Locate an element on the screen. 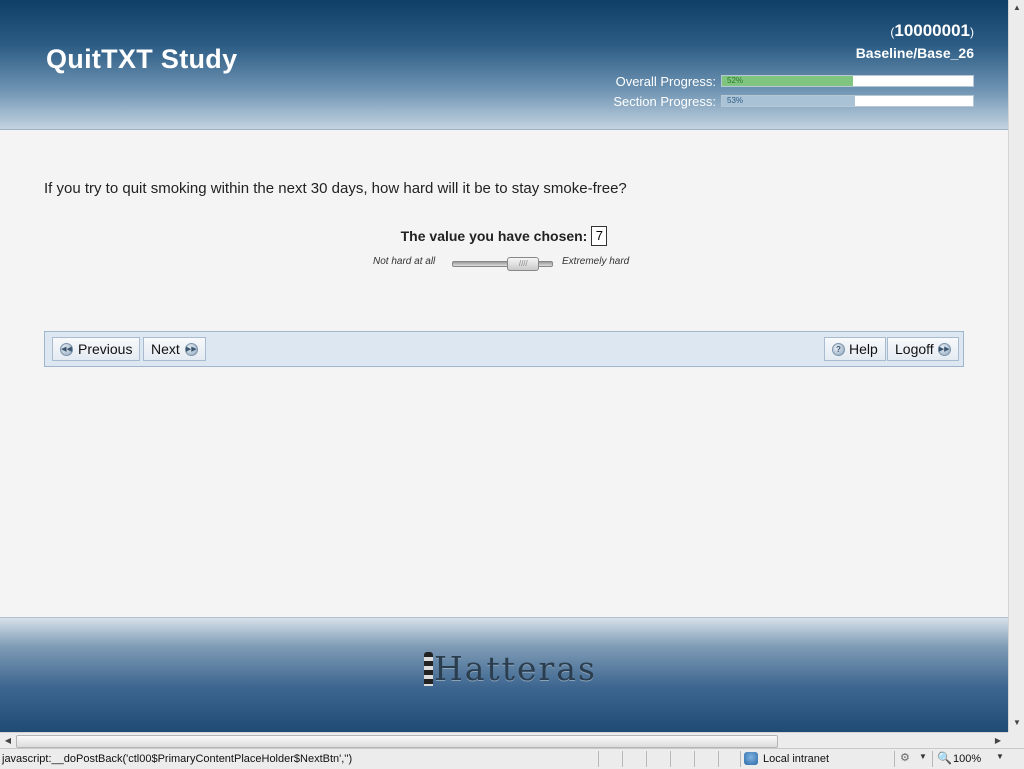 The height and width of the screenshot is (769, 1024). visit-label: Baseline/Base_26 is located at coordinates (914, 53).